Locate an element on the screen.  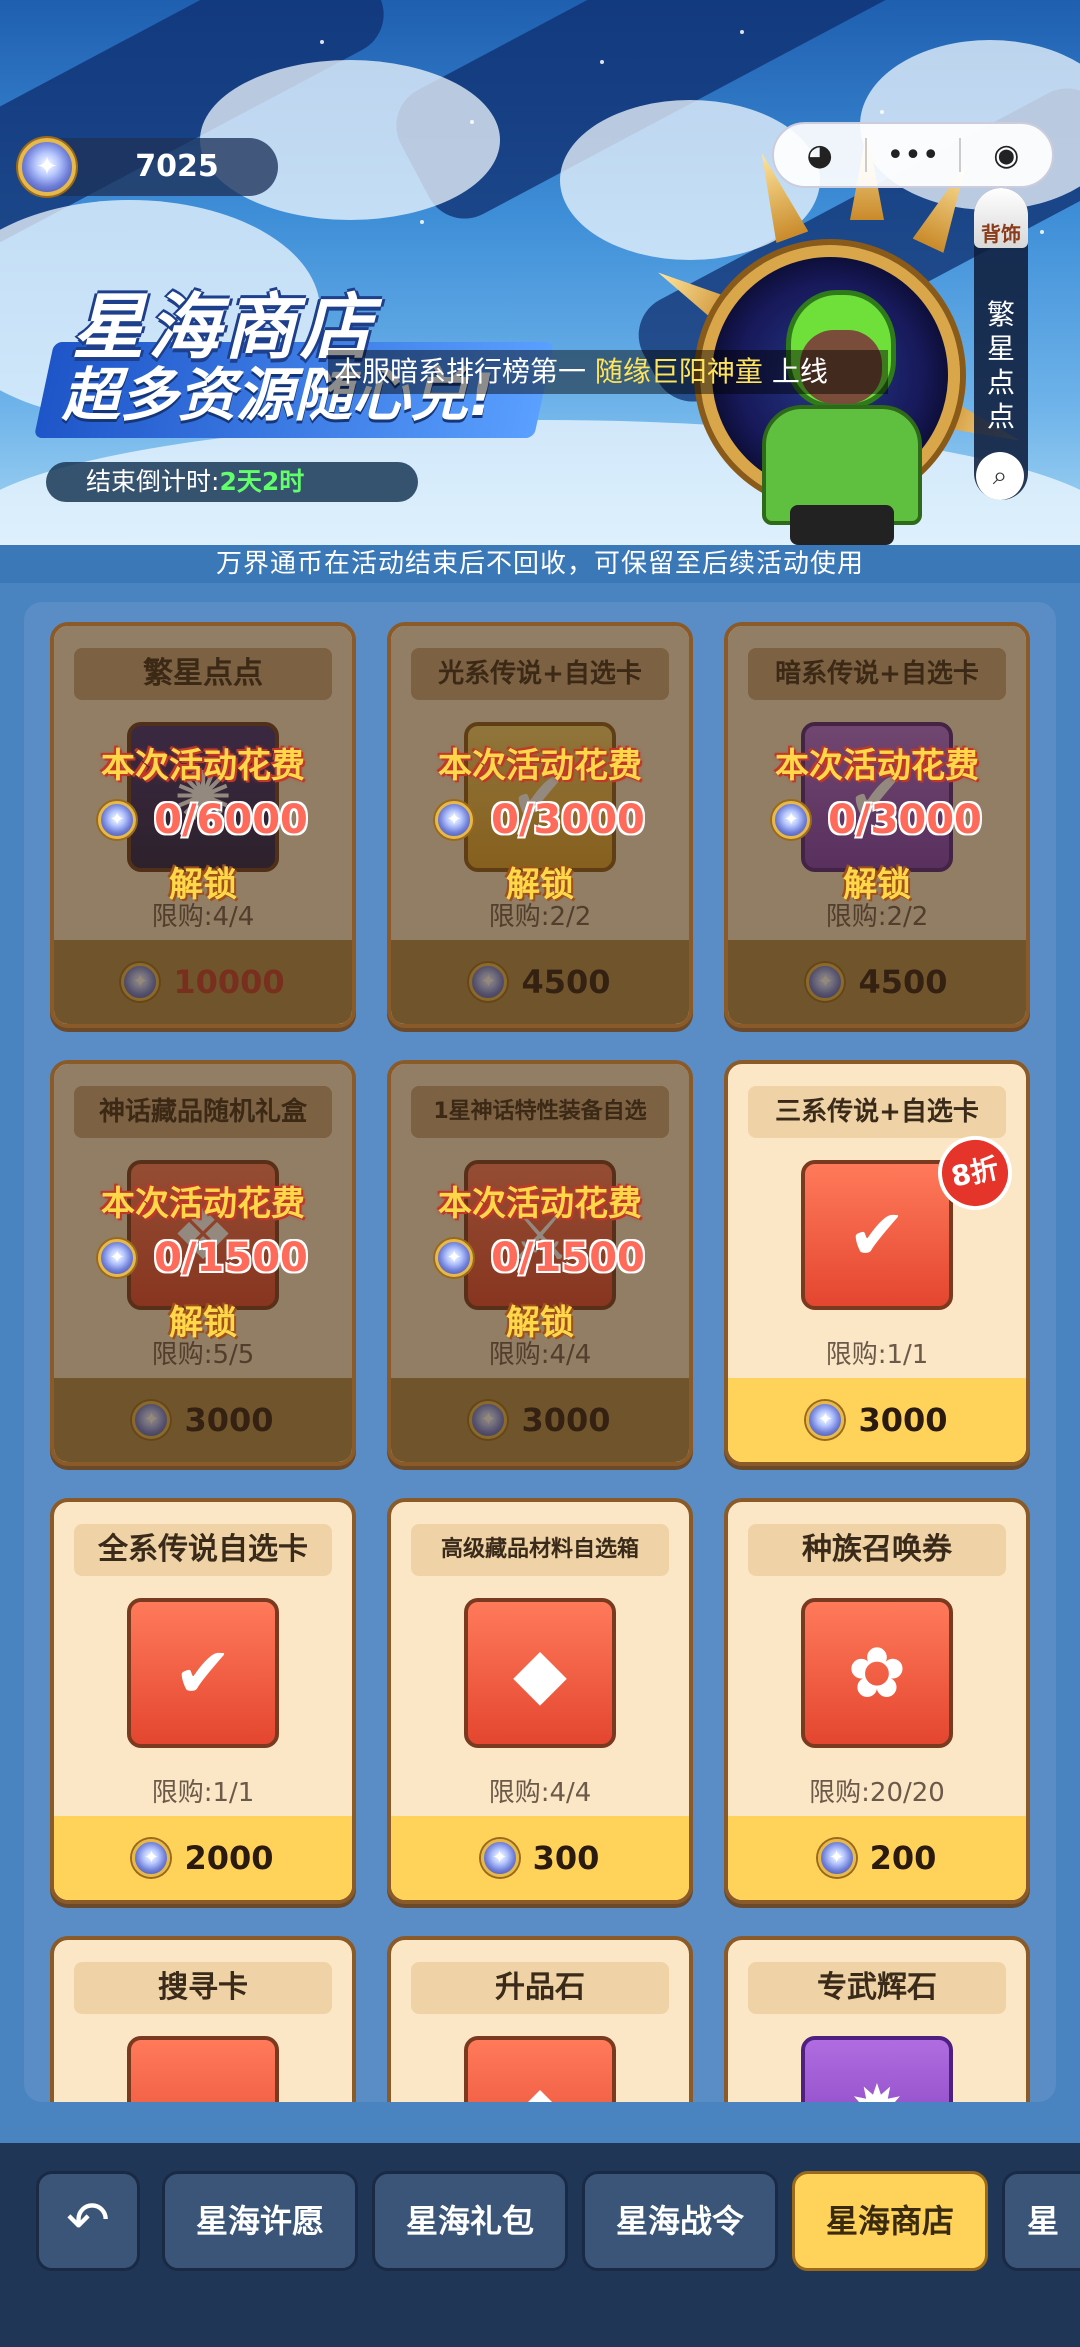
item-name: 升品石 is located at coordinates (540, 1988).